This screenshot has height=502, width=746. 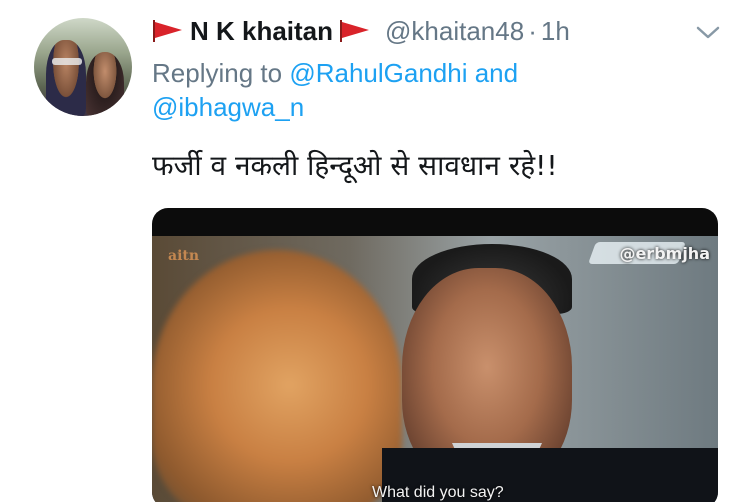 I want to click on author-handle: @khaitan48, so click(x=454, y=31).